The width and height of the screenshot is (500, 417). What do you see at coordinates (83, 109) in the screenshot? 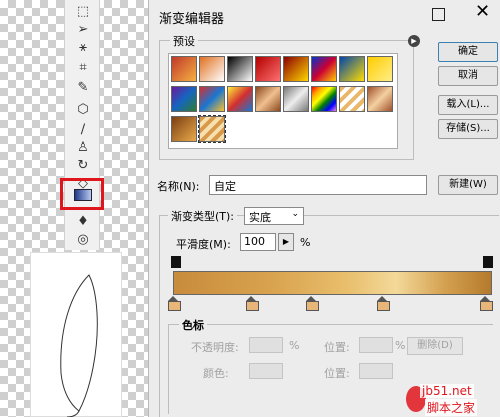
I see `healing-tool-icon: ⬡` at bounding box center [83, 109].